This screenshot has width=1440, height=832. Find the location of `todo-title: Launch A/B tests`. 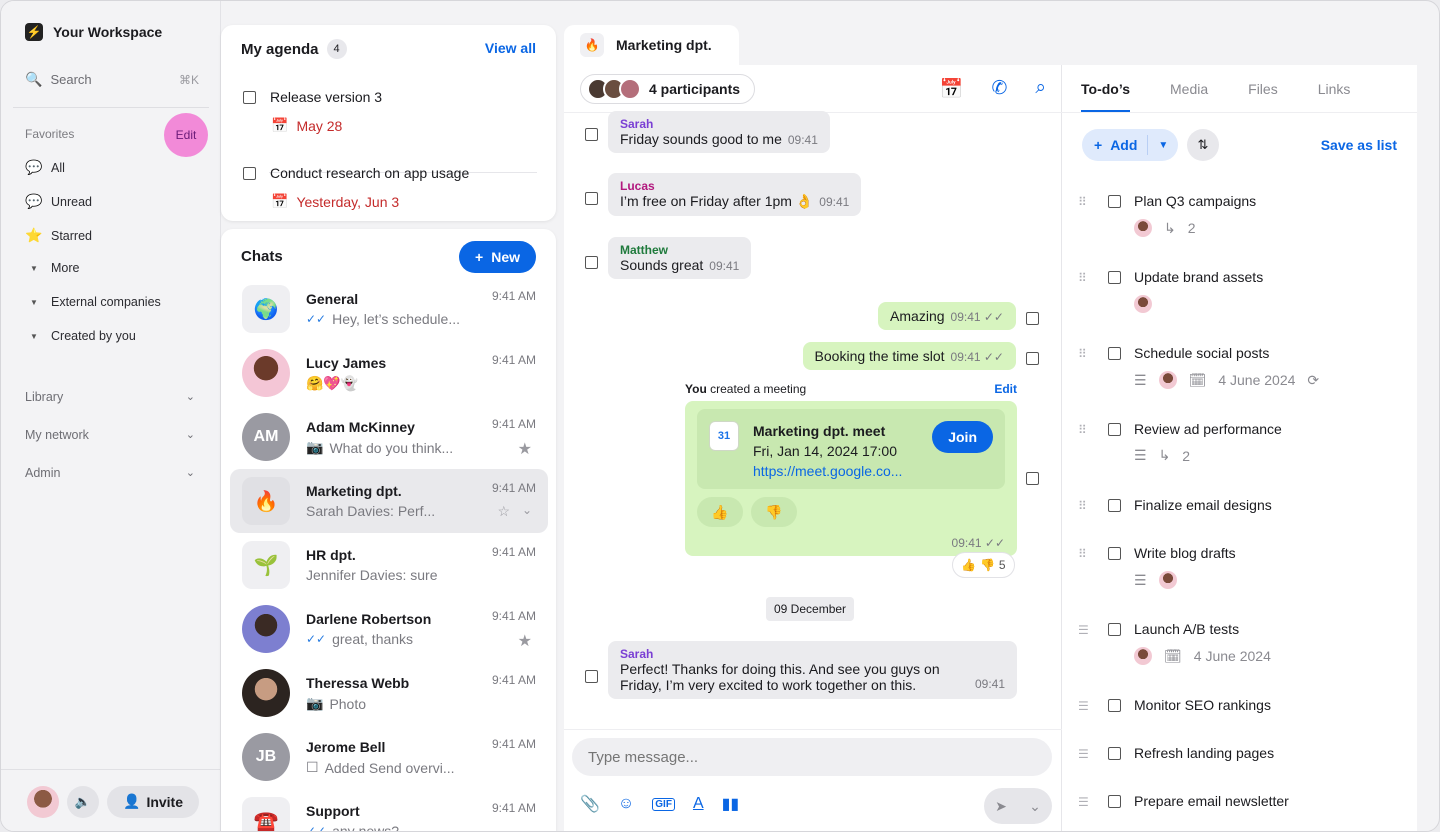

todo-title: Launch A/B tests is located at coordinates (1186, 629).